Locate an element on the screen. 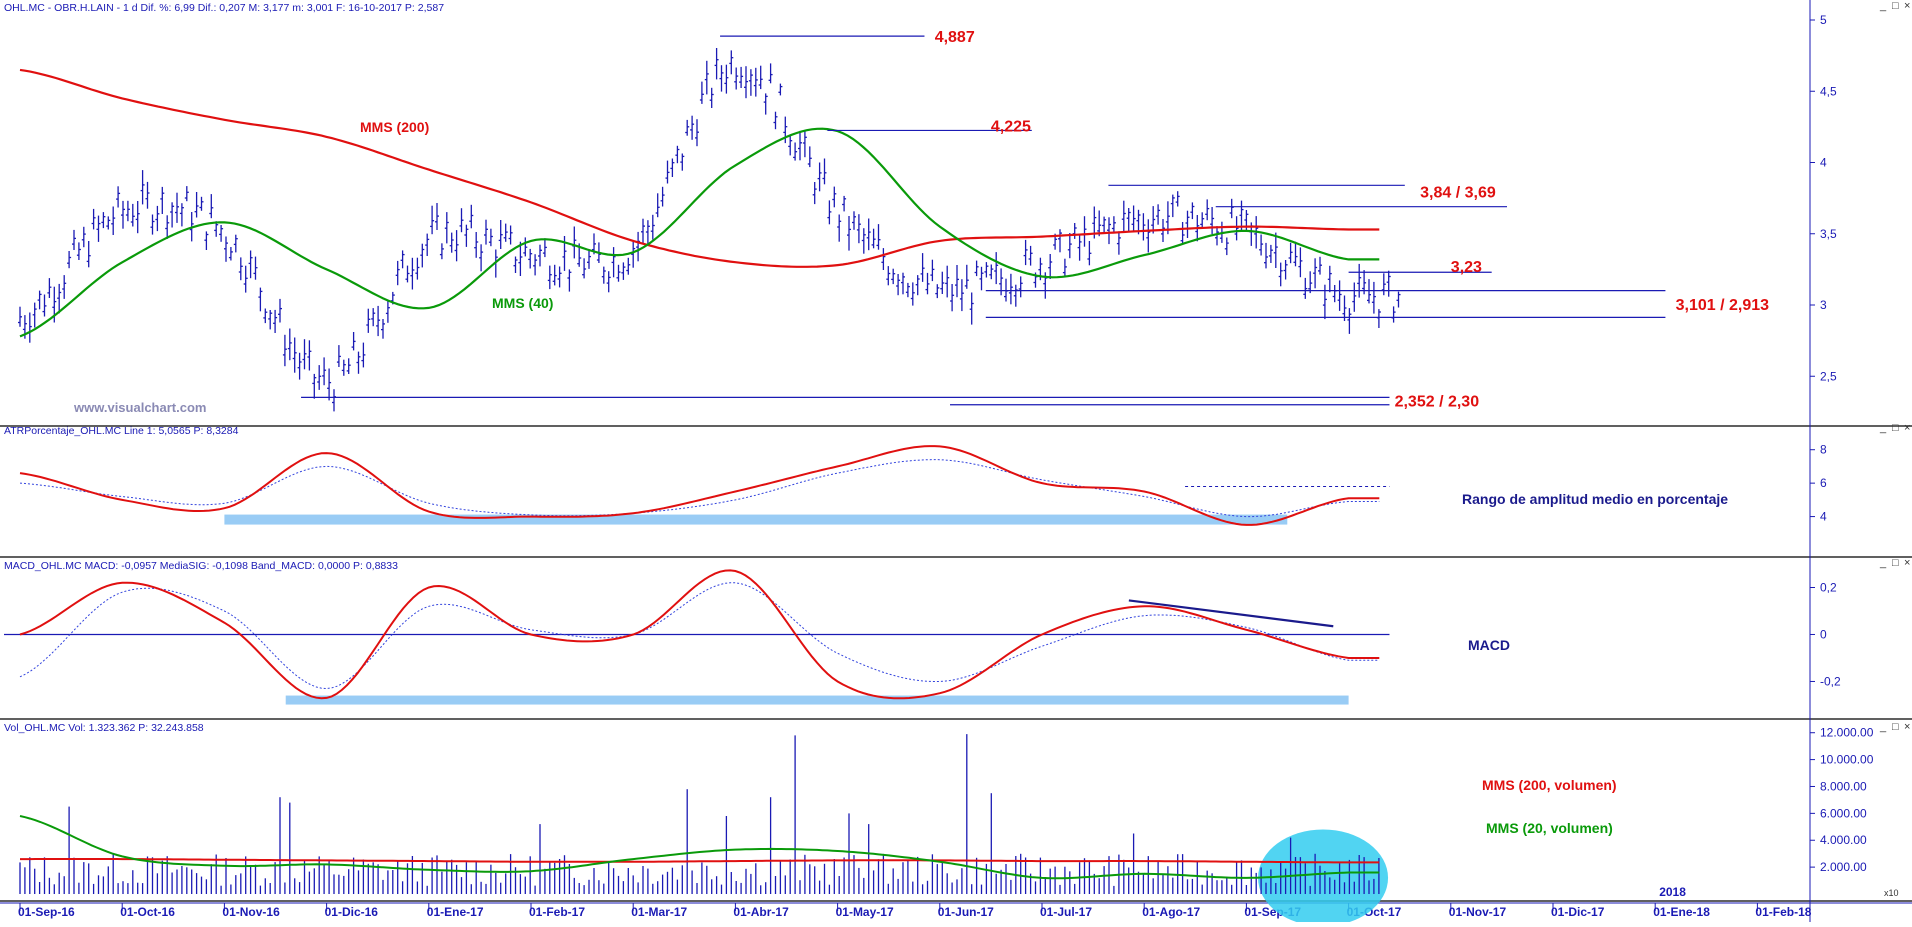 Image resolution: width=1912 pixels, height=927 pixels. volume-mms200-line is located at coordinates (700, 861).